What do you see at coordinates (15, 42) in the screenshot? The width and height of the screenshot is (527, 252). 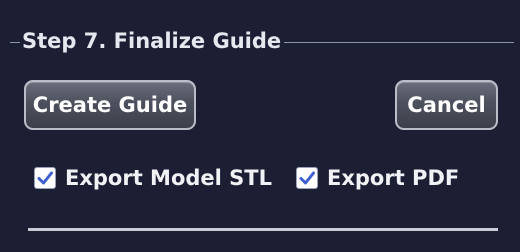 I see `group-frame-line-left` at bounding box center [15, 42].